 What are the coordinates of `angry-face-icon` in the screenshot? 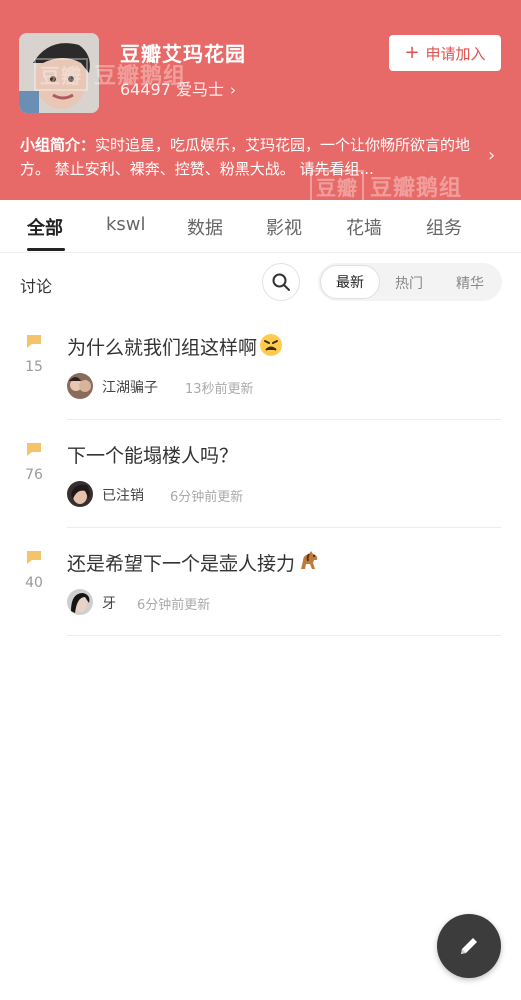 It's located at (271, 345).